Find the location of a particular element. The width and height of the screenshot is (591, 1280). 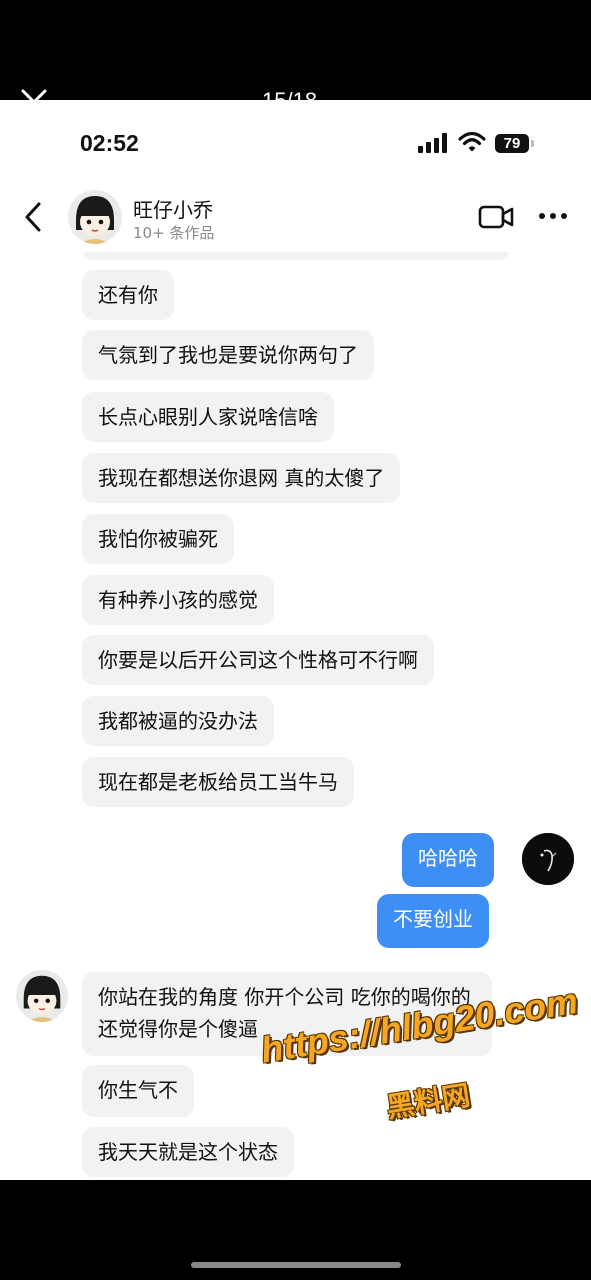

battery-tip is located at coordinates (532, 143).